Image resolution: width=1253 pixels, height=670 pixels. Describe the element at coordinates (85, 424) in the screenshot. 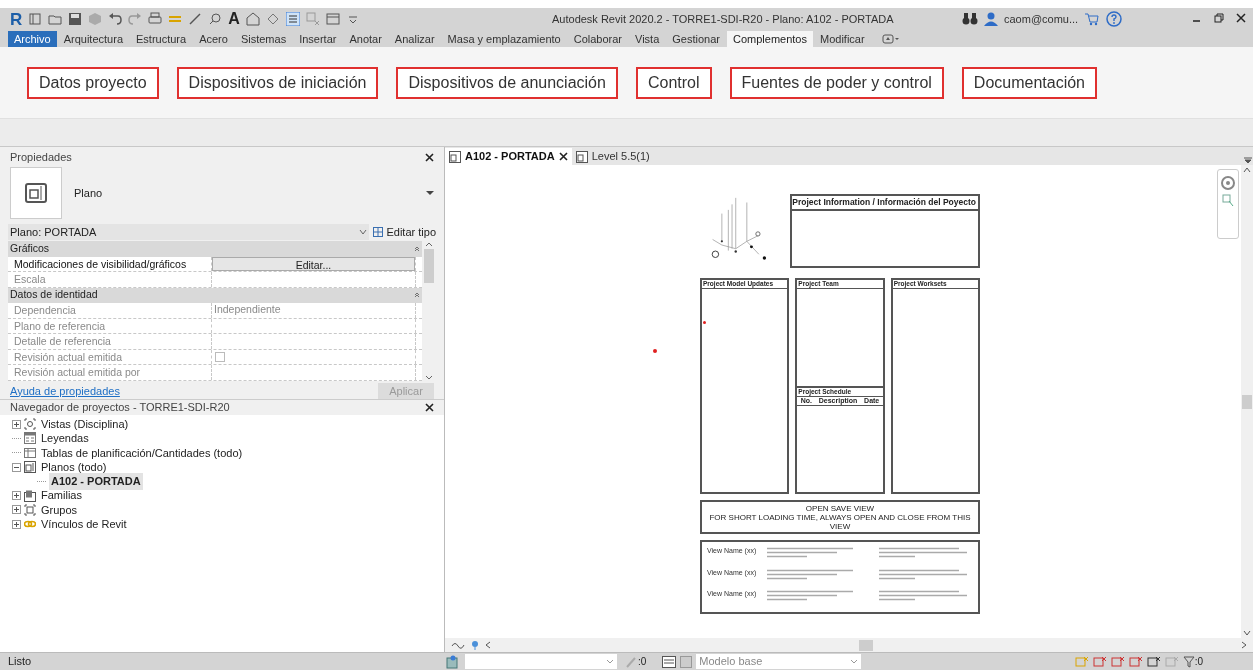

I see `tree-item: Vistas (Disciplina)` at that location.